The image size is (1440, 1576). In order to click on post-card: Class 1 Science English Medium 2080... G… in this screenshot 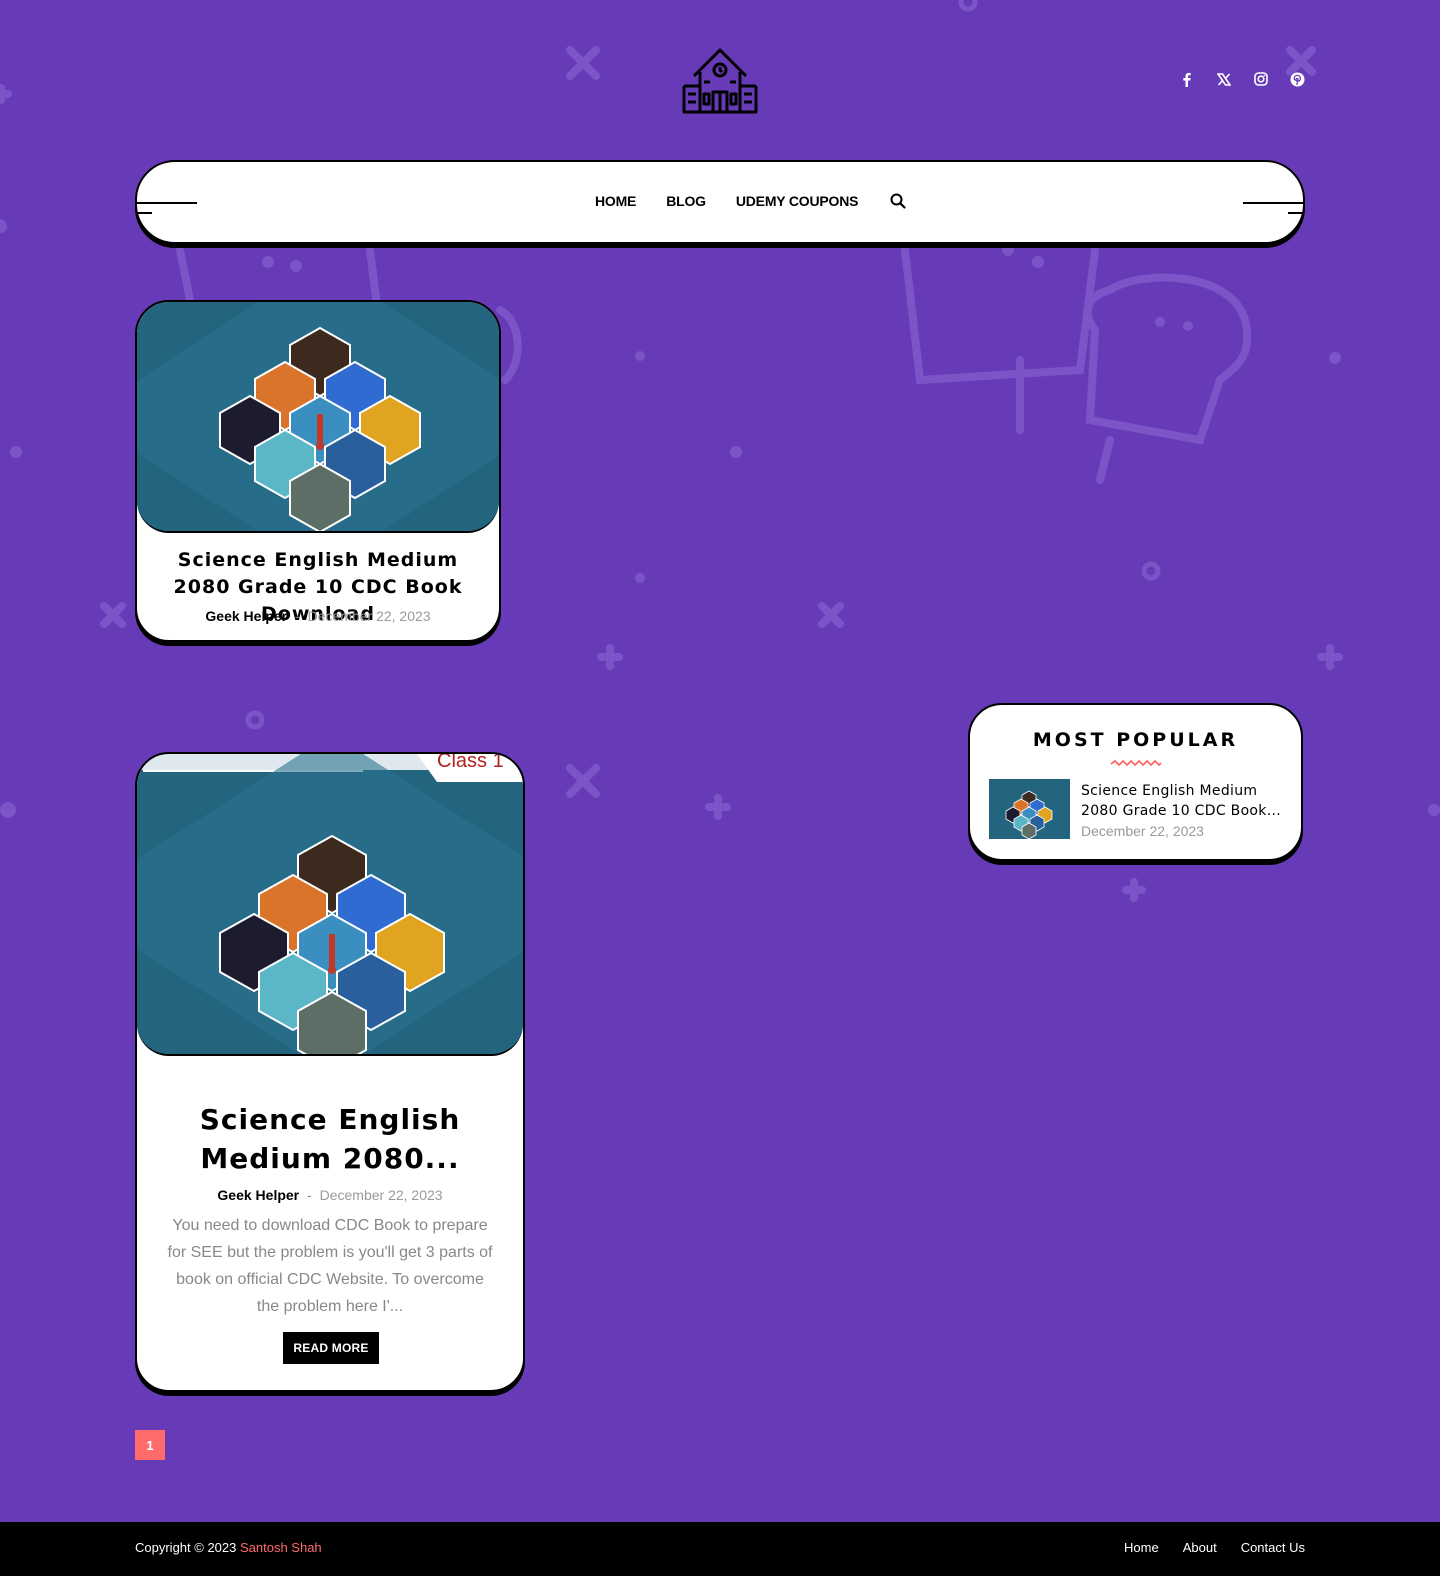, I will do `click(330, 1072)`.